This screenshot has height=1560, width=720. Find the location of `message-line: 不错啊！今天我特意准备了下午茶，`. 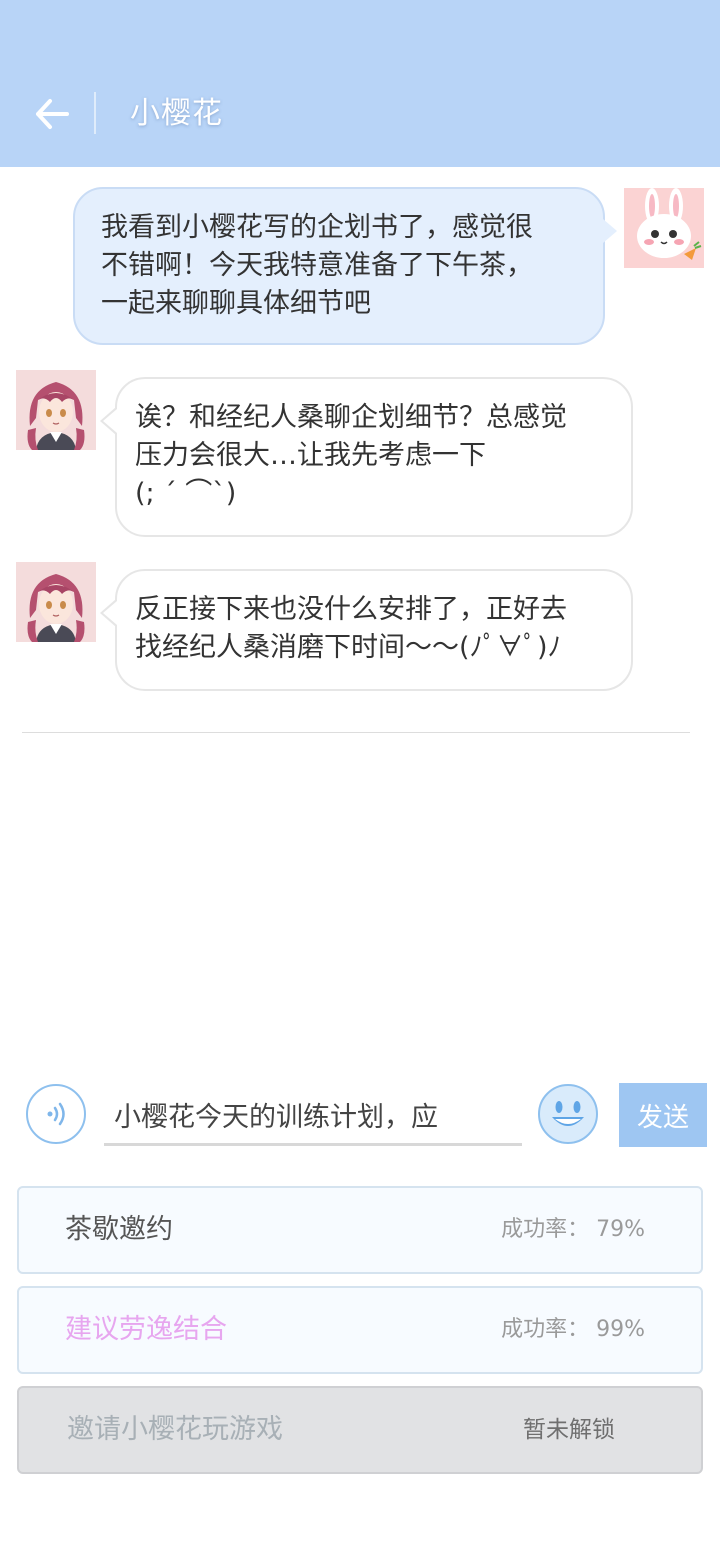

message-line: 不错啊！今天我特意准备了下午茶， is located at coordinates (317, 265).